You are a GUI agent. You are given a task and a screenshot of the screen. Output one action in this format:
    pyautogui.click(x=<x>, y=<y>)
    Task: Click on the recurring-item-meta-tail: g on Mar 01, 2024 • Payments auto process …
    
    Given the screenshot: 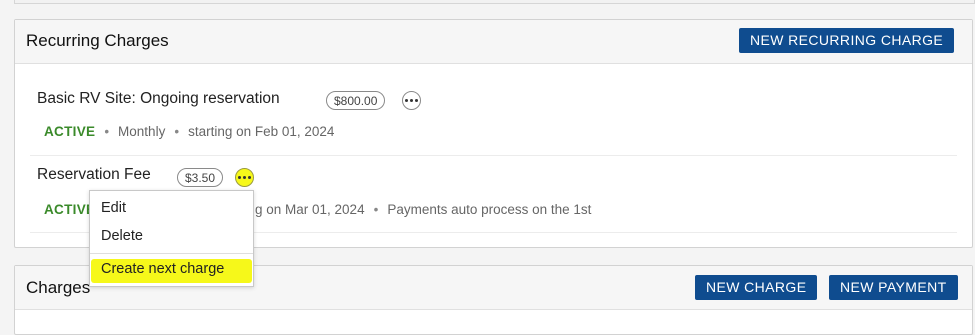 What is the action you would take?
    pyautogui.click(x=423, y=209)
    